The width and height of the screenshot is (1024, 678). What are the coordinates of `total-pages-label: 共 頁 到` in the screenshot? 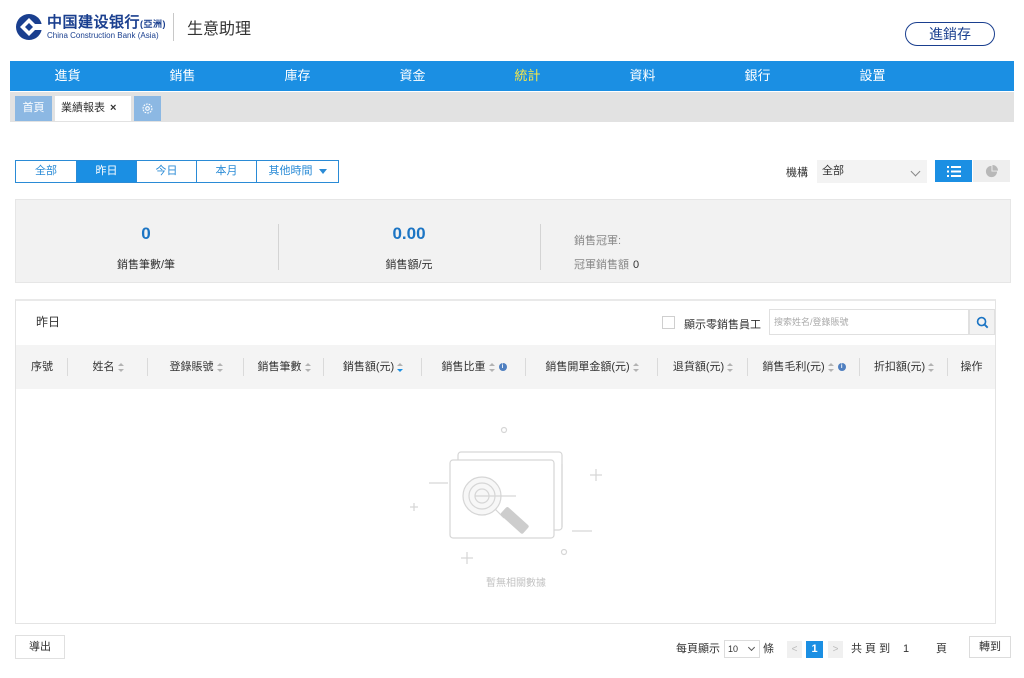 It's located at (871, 649).